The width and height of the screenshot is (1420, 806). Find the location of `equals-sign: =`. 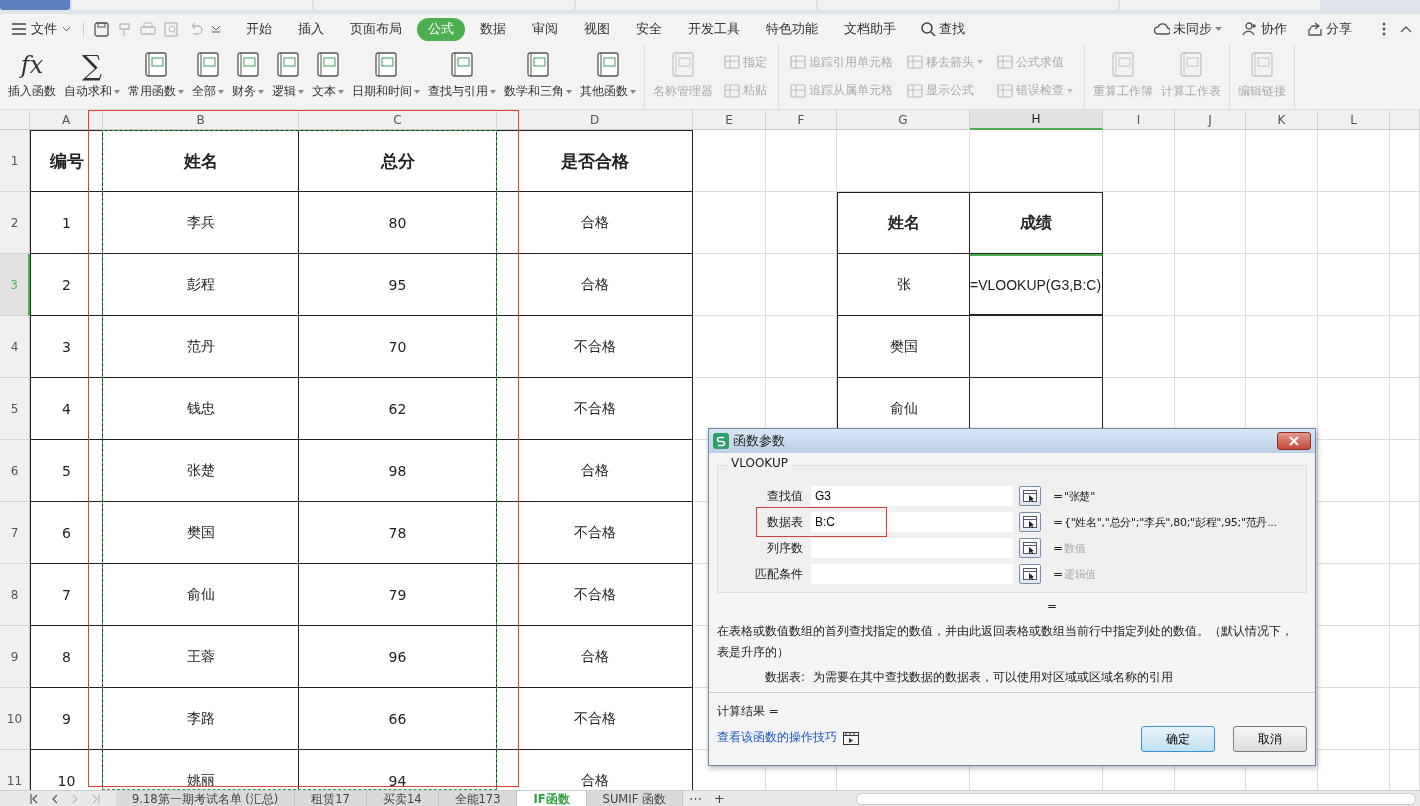

equals-sign: = is located at coordinates (1058, 574).